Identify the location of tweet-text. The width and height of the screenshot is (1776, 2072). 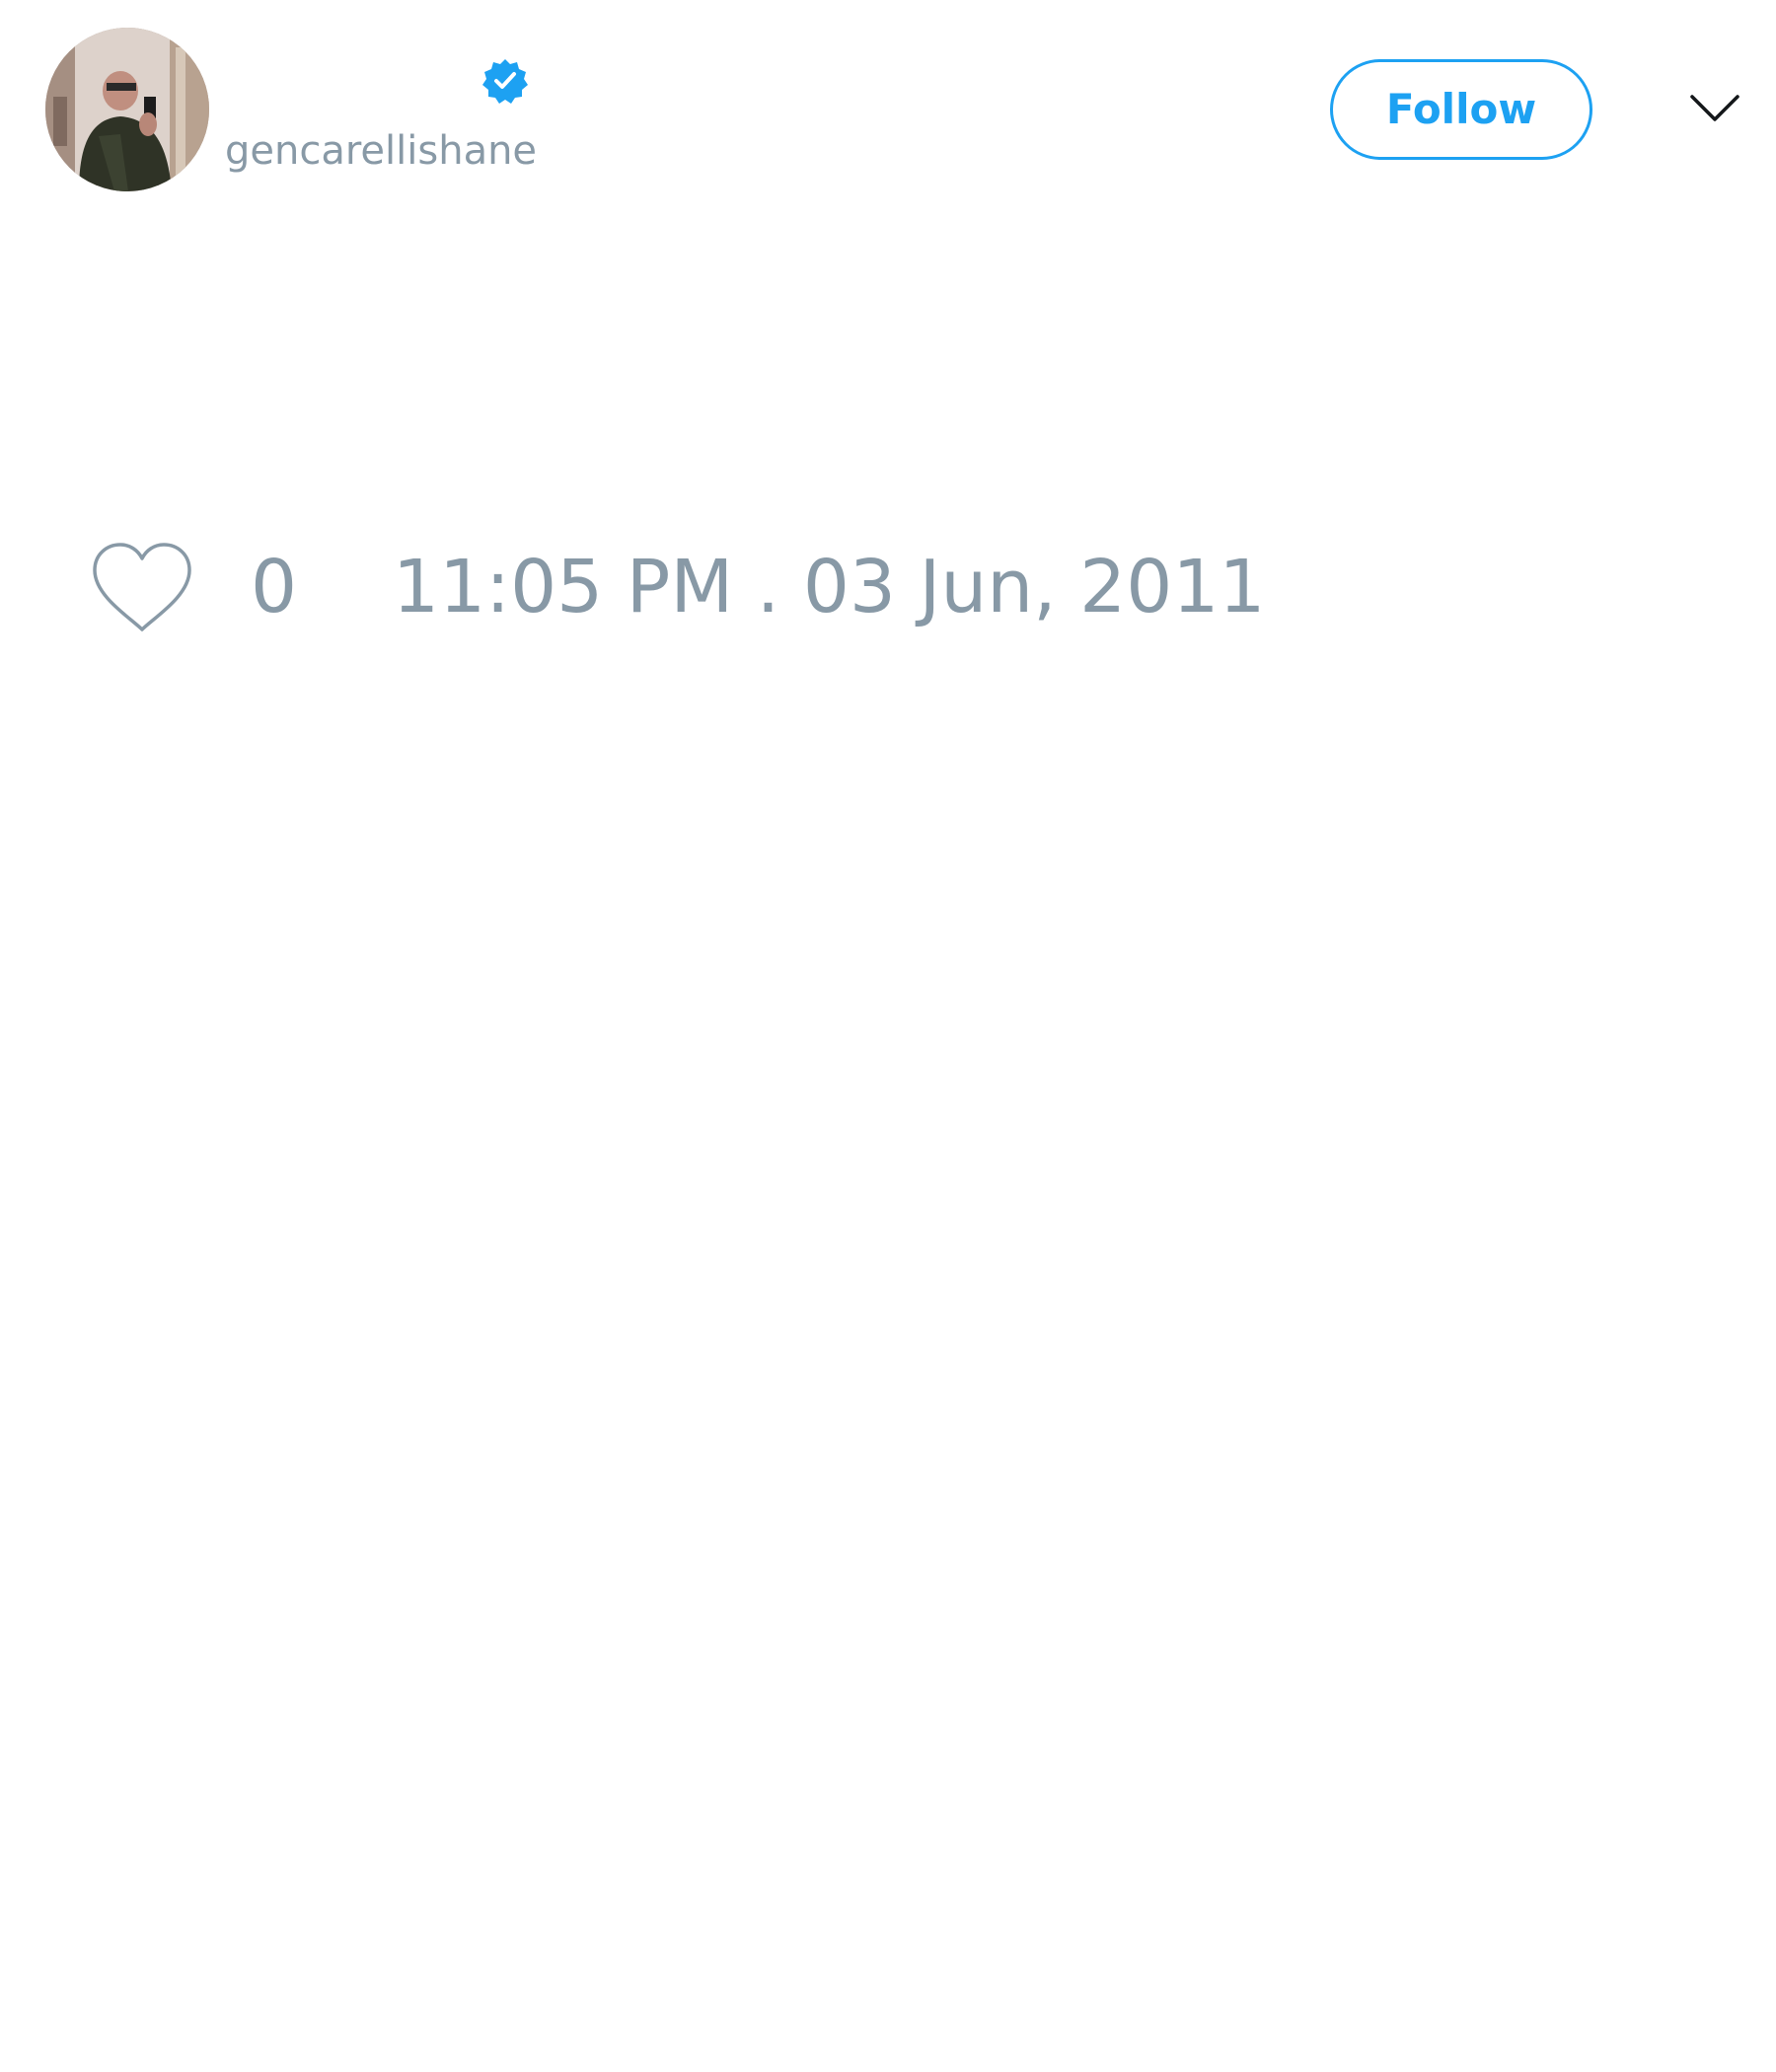
(888, 365).